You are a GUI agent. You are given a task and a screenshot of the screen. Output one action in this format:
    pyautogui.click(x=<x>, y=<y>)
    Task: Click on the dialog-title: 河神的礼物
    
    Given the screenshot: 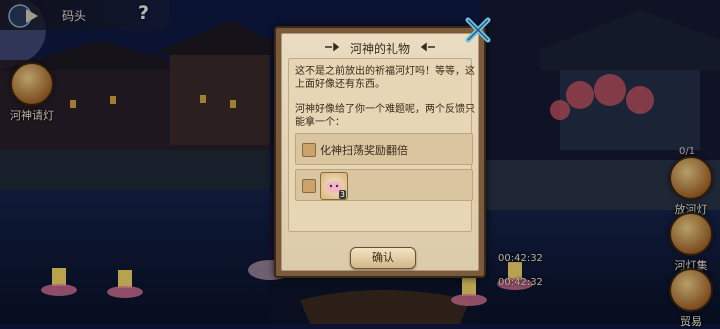 What is the action you would take?
    pyautogui.click(x=379, y=49)
    